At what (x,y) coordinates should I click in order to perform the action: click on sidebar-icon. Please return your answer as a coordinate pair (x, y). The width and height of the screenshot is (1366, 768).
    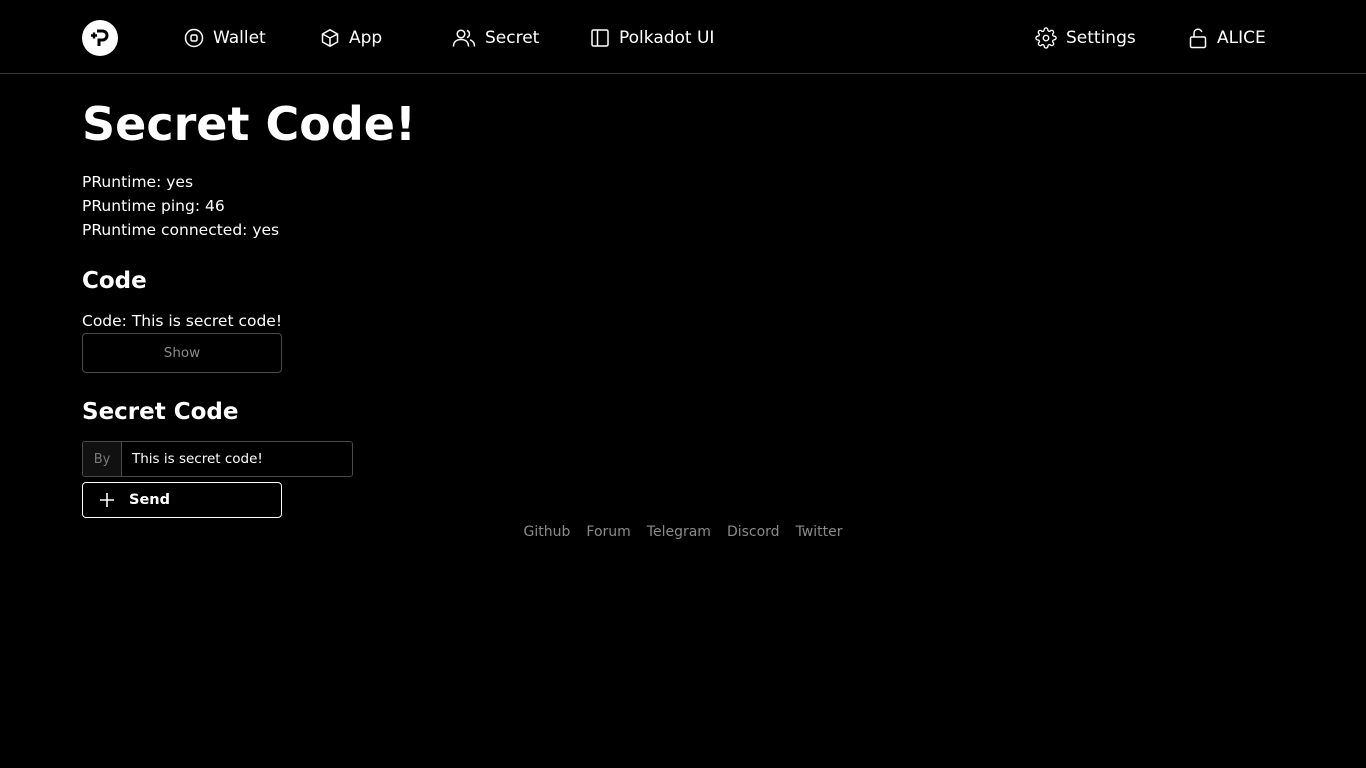
    Looking at the image, I should click on (600, 38).